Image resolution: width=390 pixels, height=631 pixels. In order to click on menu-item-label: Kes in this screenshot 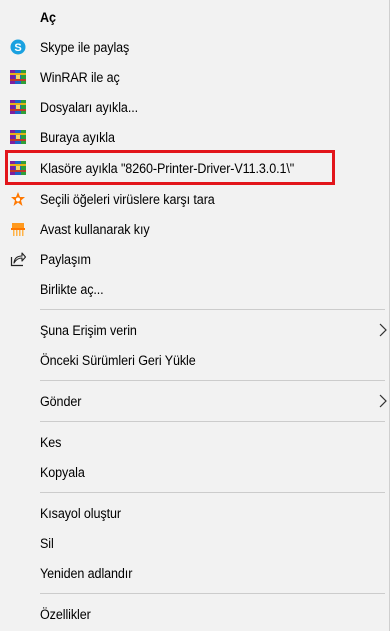, I will do `click(51, 442)`.